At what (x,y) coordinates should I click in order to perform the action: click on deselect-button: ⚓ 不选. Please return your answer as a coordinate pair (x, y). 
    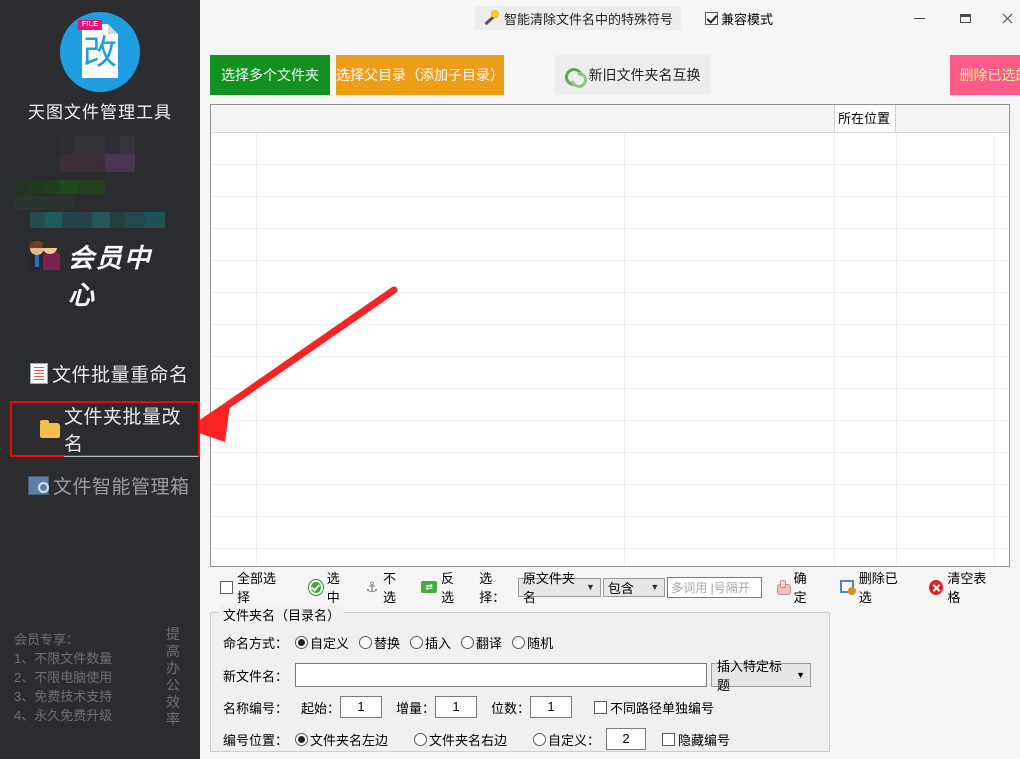
    Looking at the image, I should click on (386, 587).